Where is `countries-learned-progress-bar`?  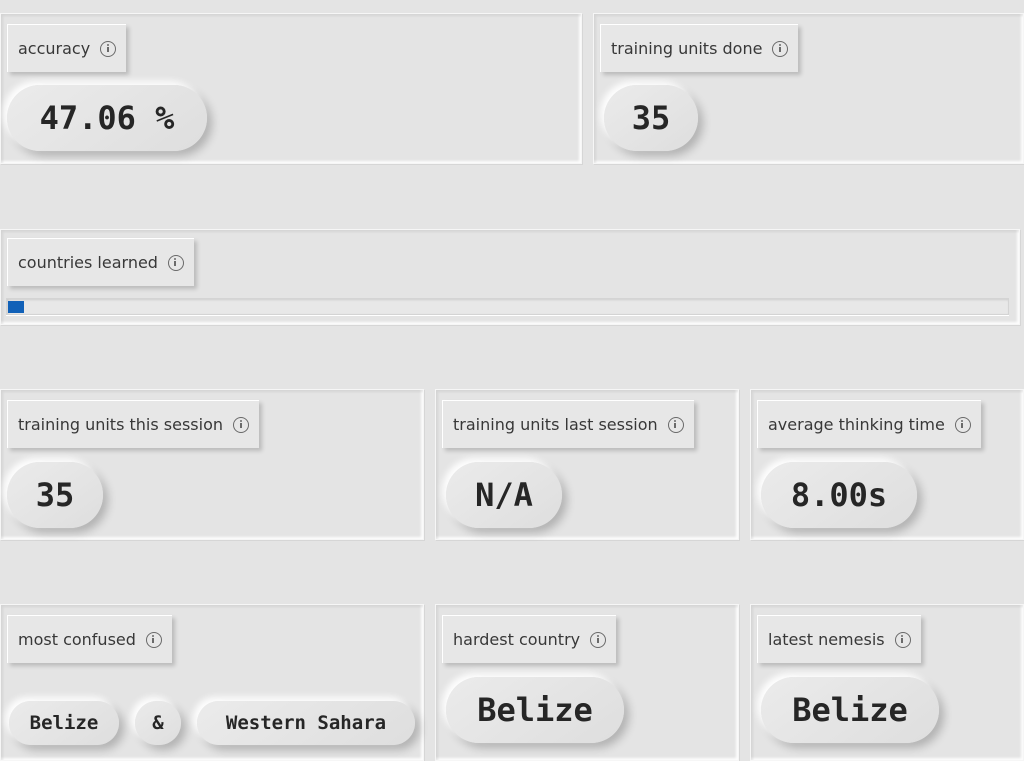 countries-learned-progress-bar is located at coordinates (507, 306).